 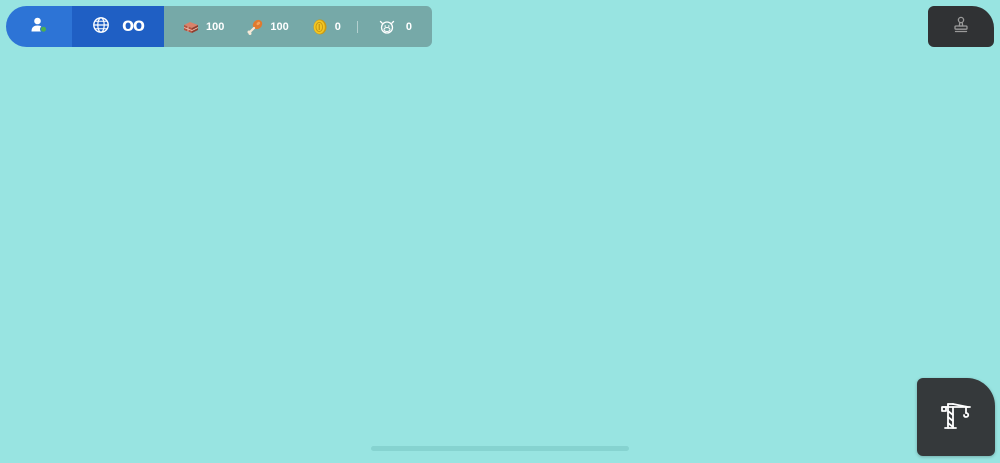 I want to click on coins-count: 0, so click(x=337, y=26).